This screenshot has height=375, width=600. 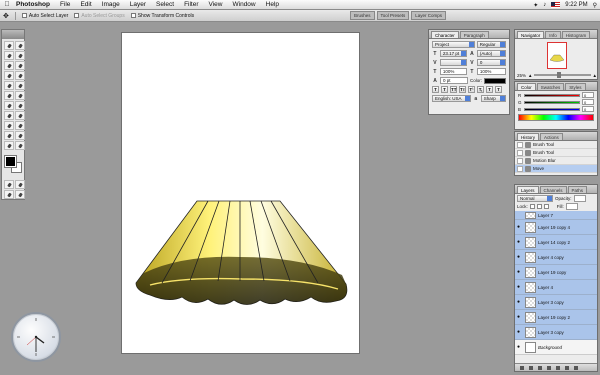 What do you see at coordinates (10, 161) in the screenshot?
I see `foreground-color-swatch` at bounding box center [10, 161].